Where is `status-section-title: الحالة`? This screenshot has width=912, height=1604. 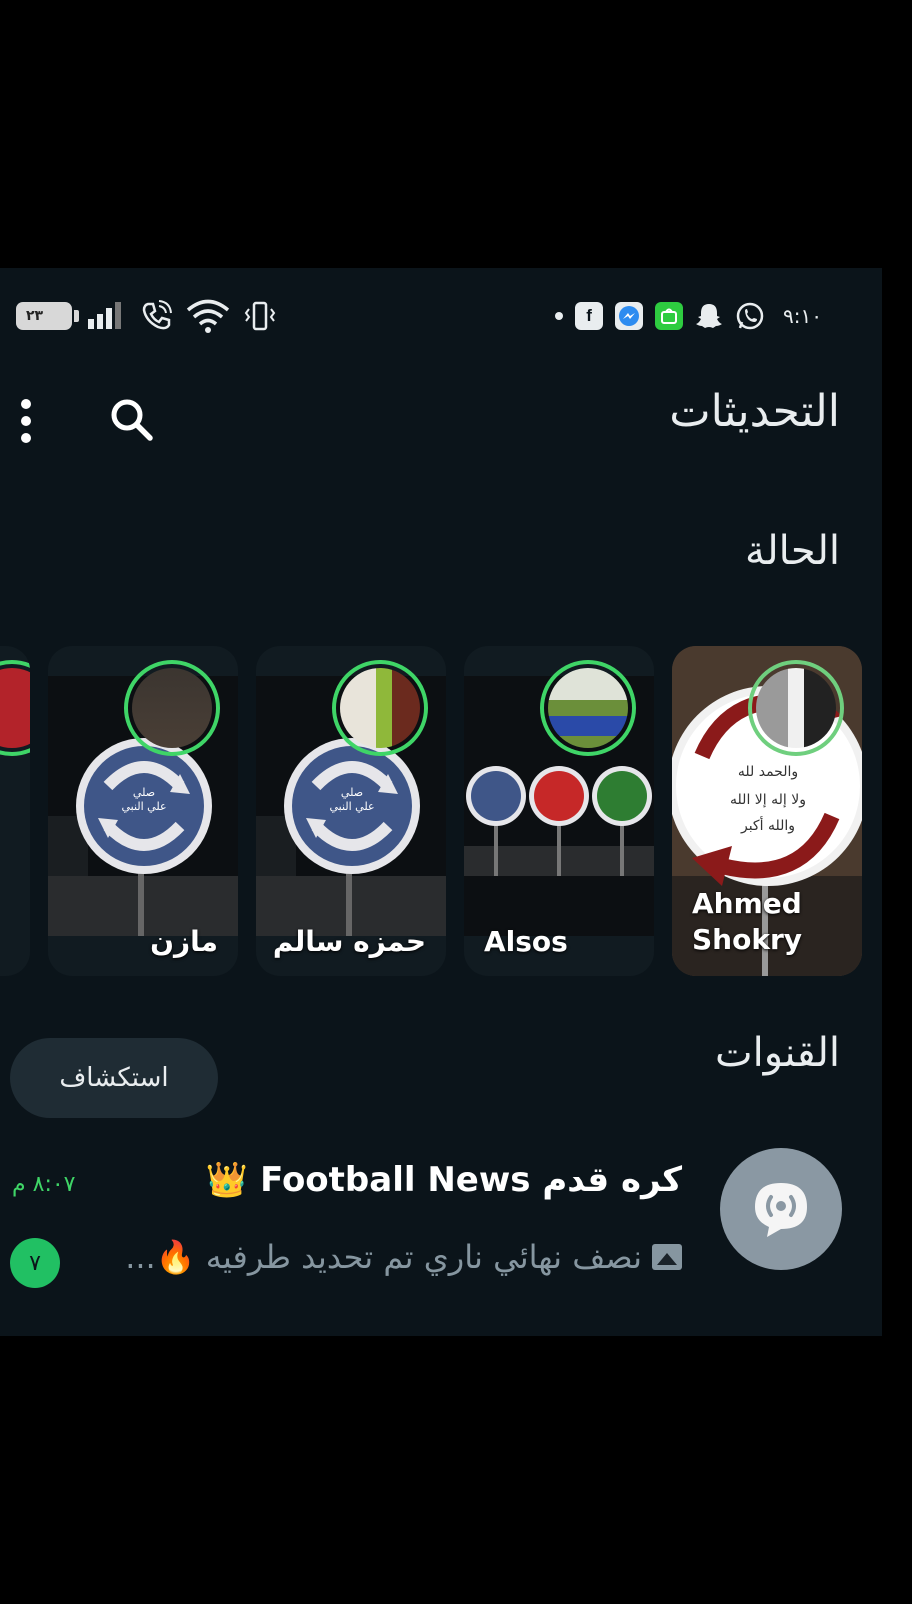 status-section-title: الحالة is located at coordinates (792, 551).